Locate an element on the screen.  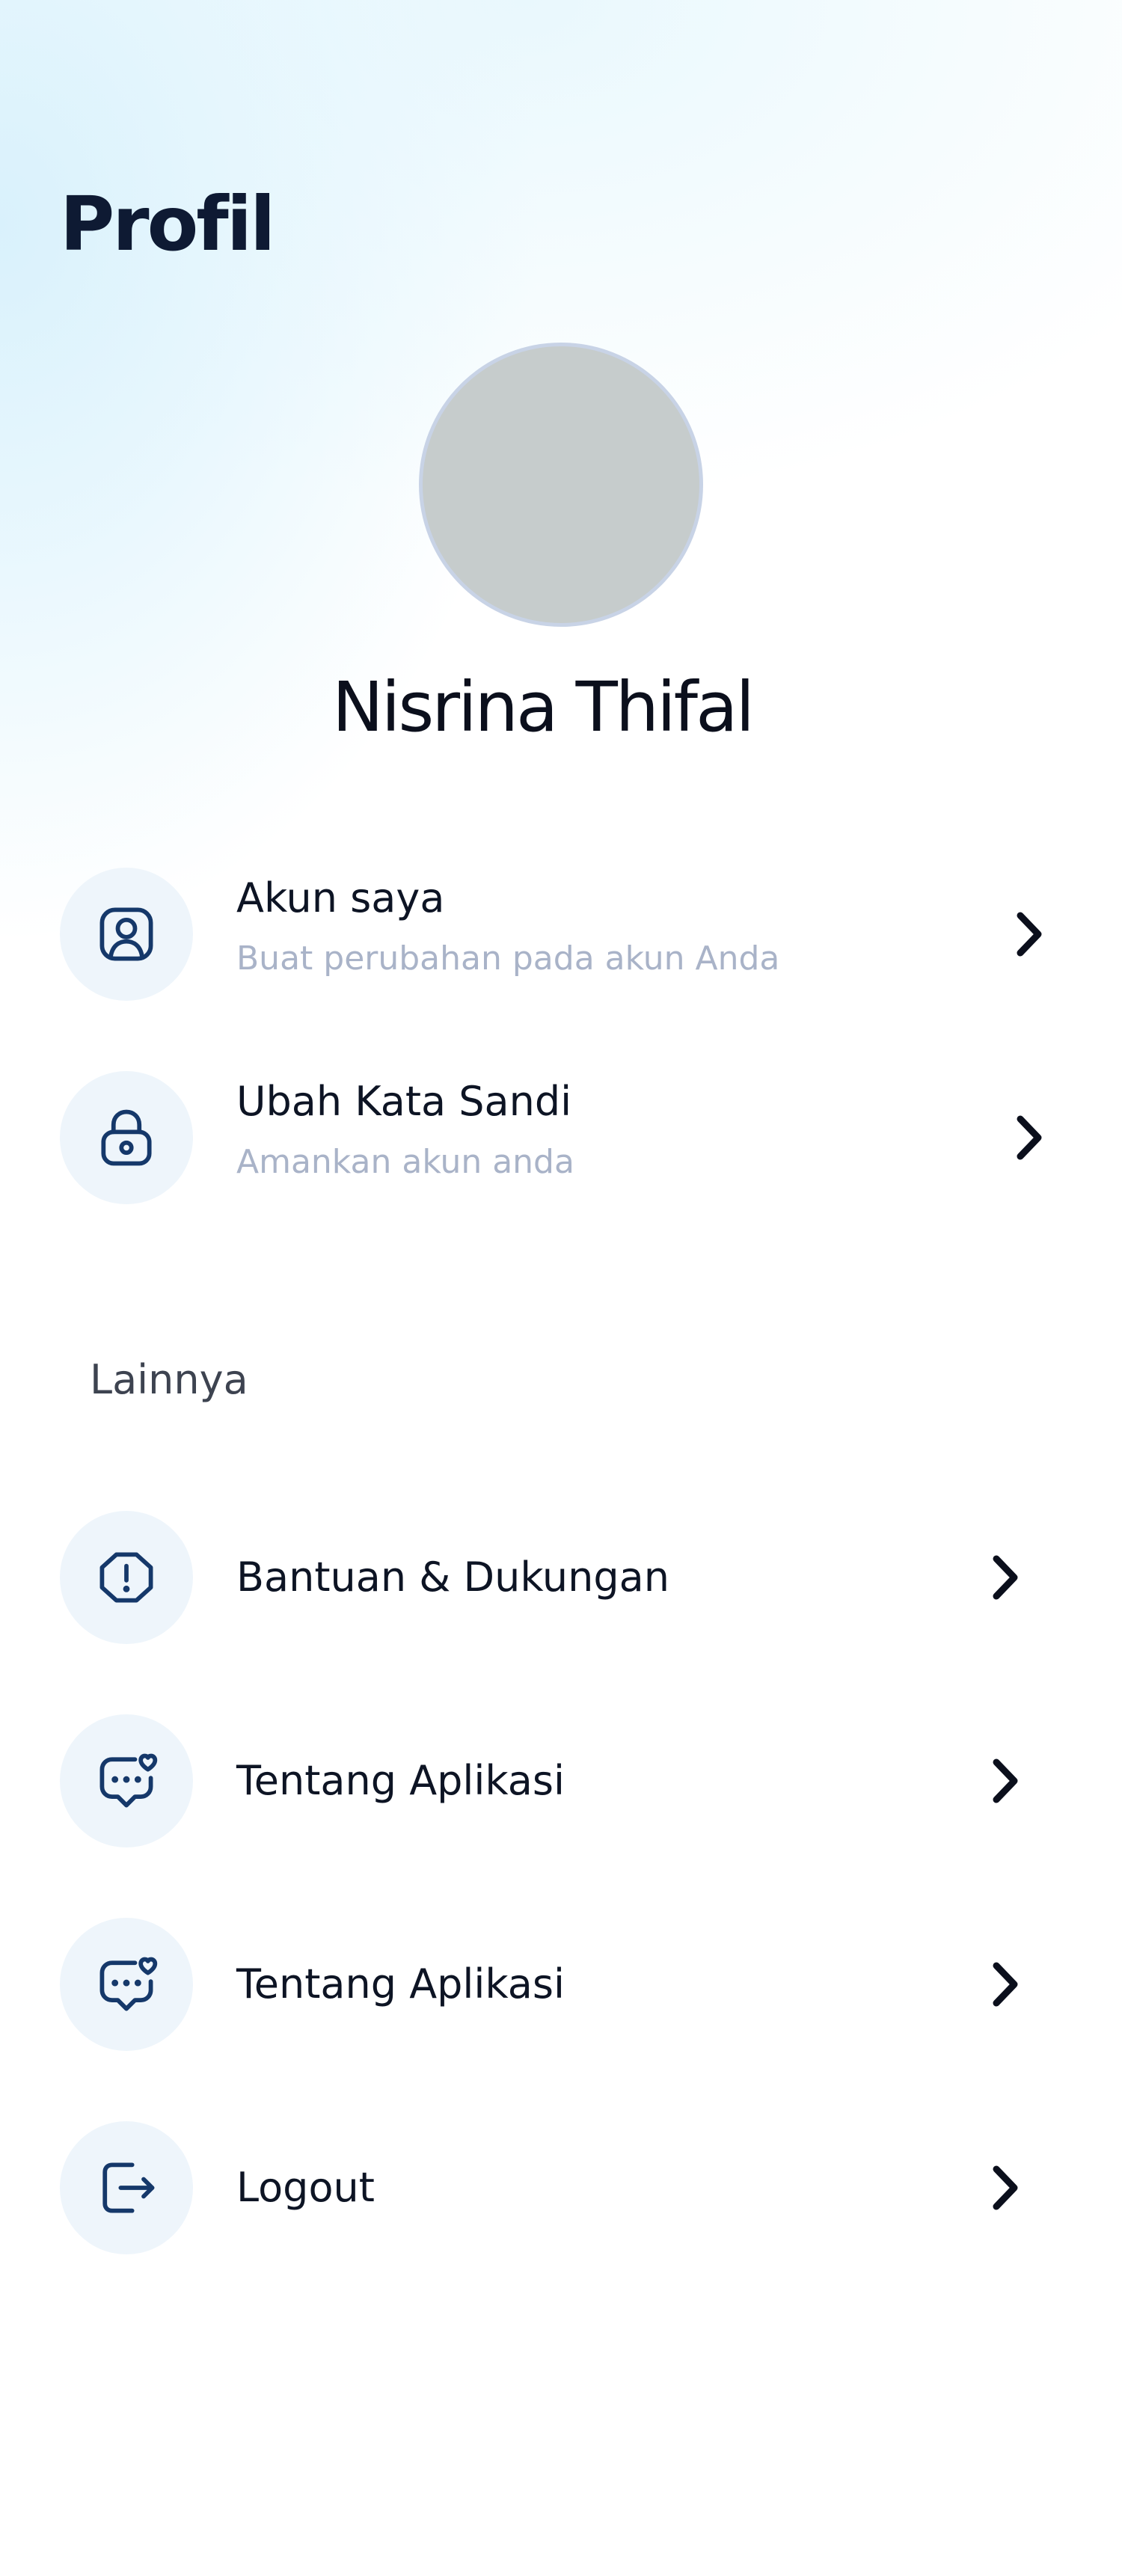
menu-item-logout: Logout is located at coordinates (561, 2187).